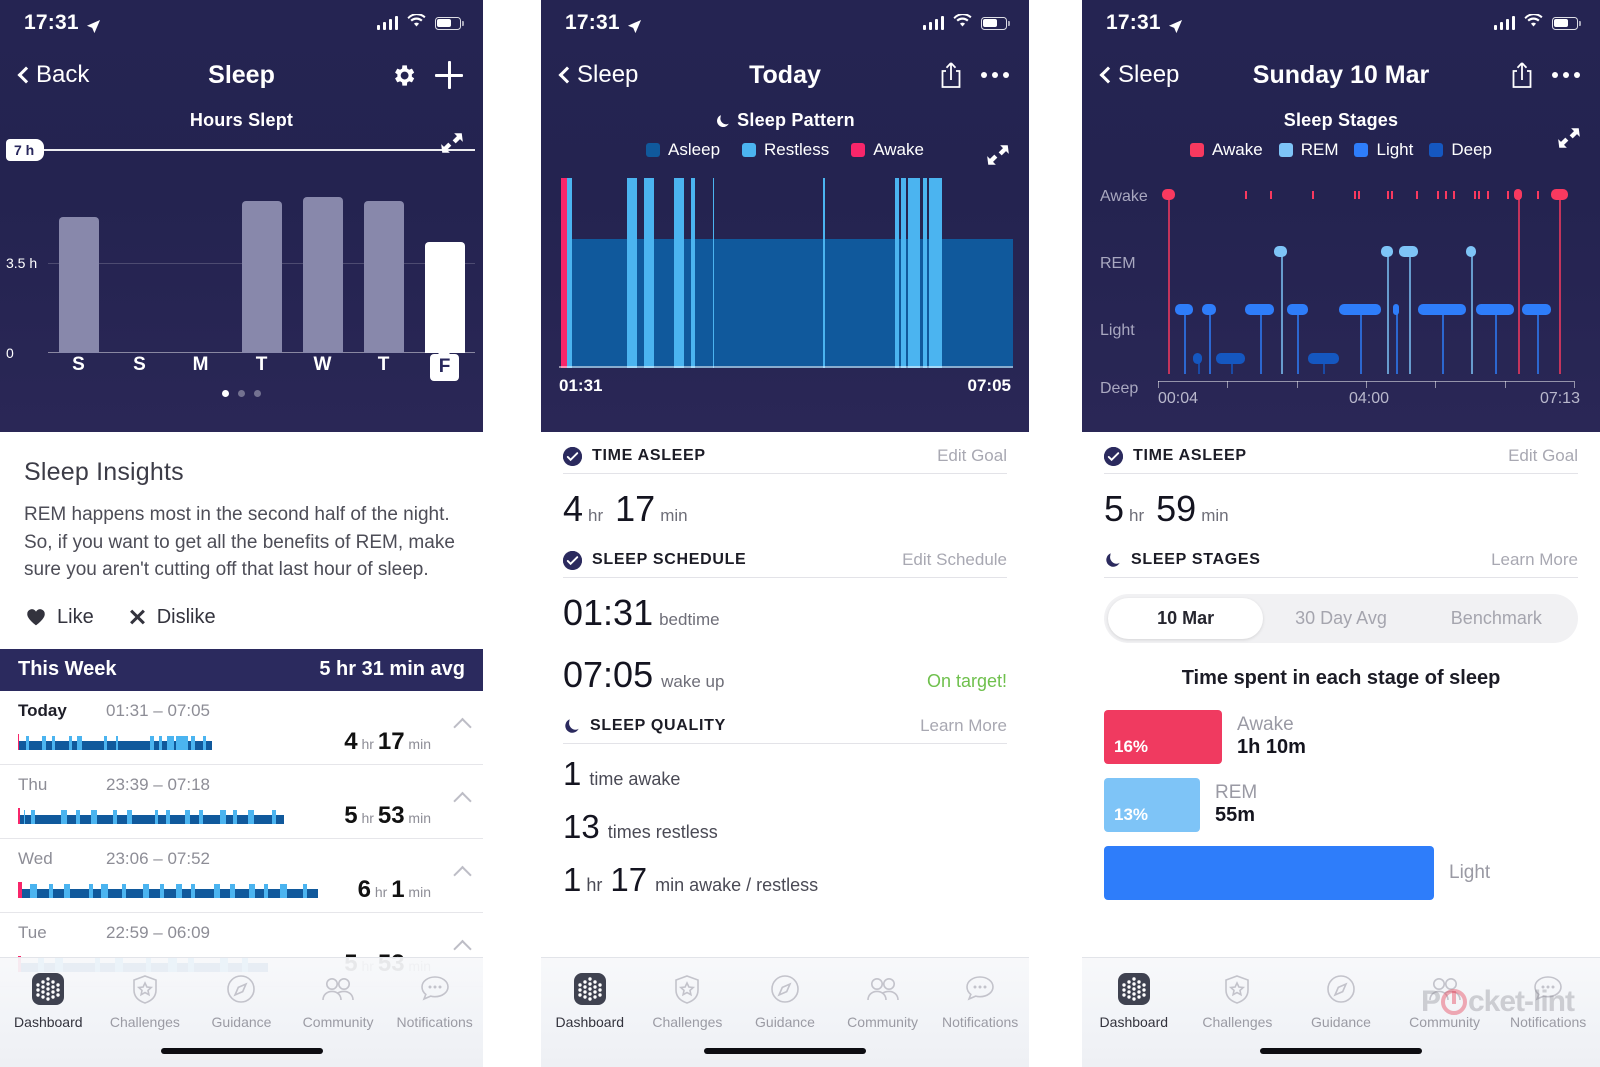  Describe the element at coordinates (1534, 560) in the screenshot. I see `learn-more-link-3: Learn More` at that location.